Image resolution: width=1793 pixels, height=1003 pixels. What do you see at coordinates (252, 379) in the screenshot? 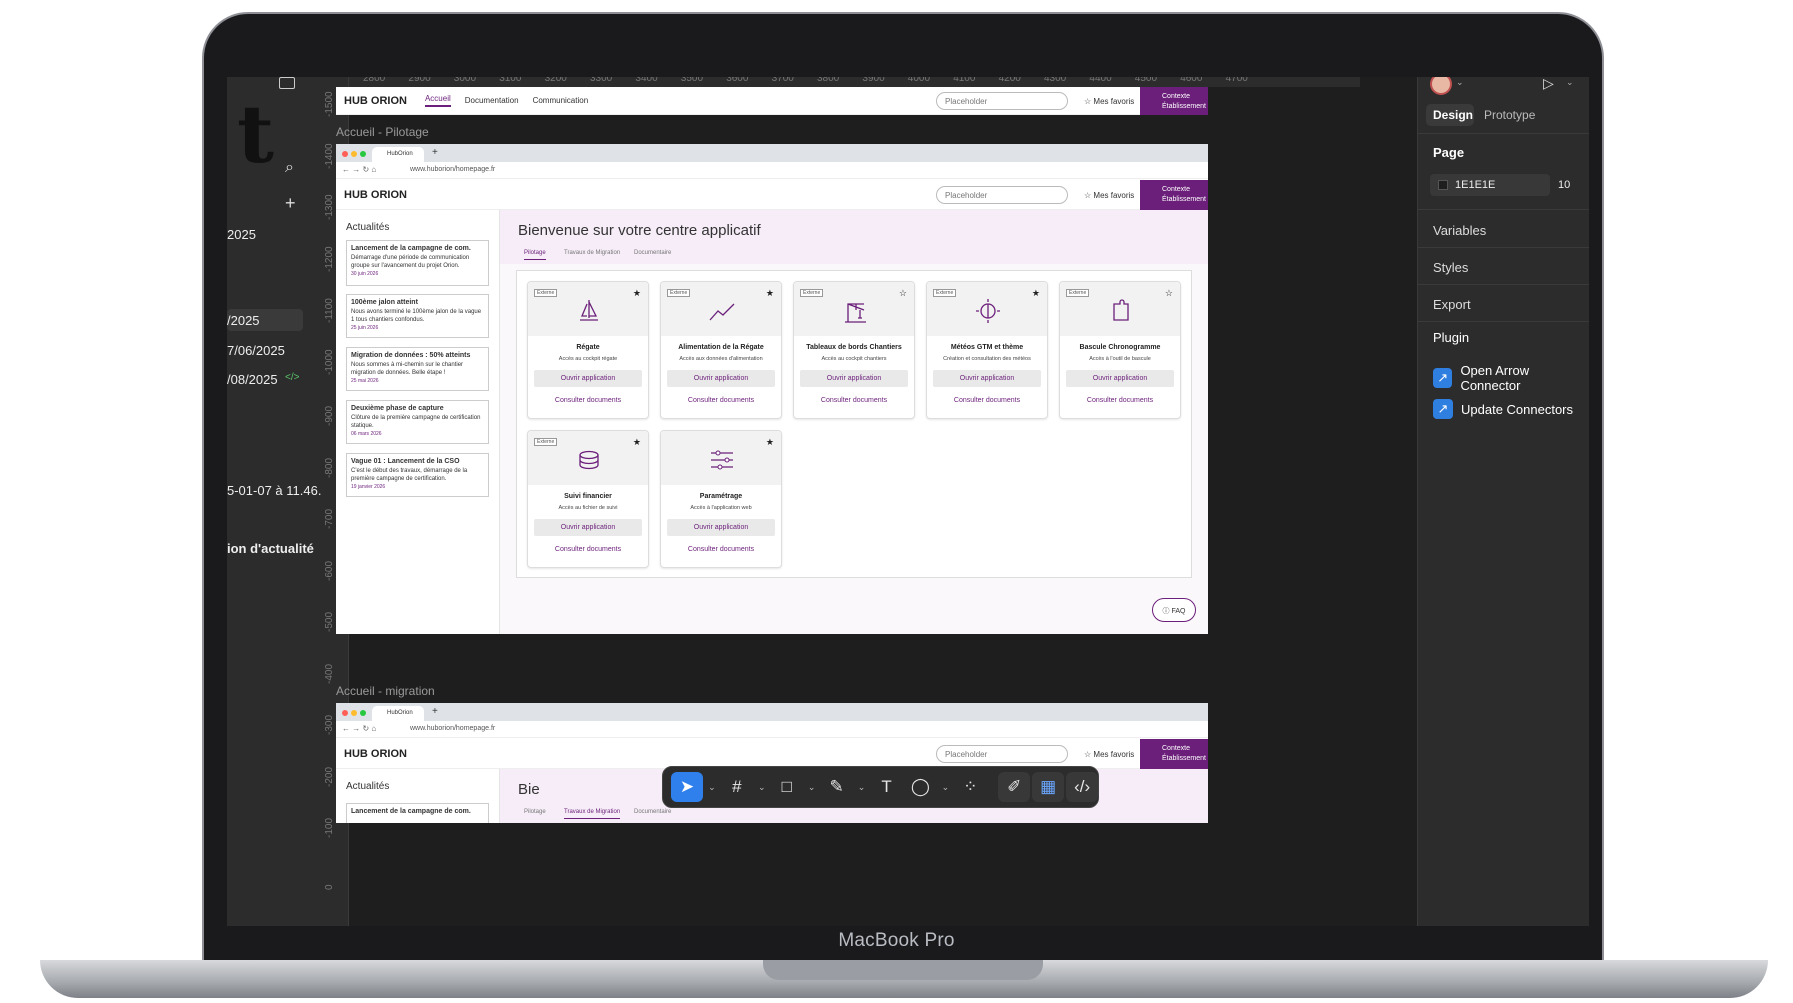
I see `layer-item: /08/2025` at bounding box center [252, 379].